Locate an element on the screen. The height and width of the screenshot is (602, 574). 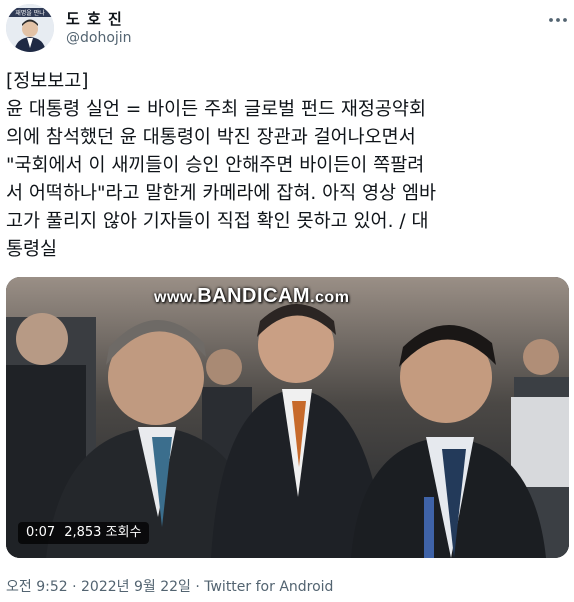
avatar: 재명을 만나 is located at coordinates (30, 28).